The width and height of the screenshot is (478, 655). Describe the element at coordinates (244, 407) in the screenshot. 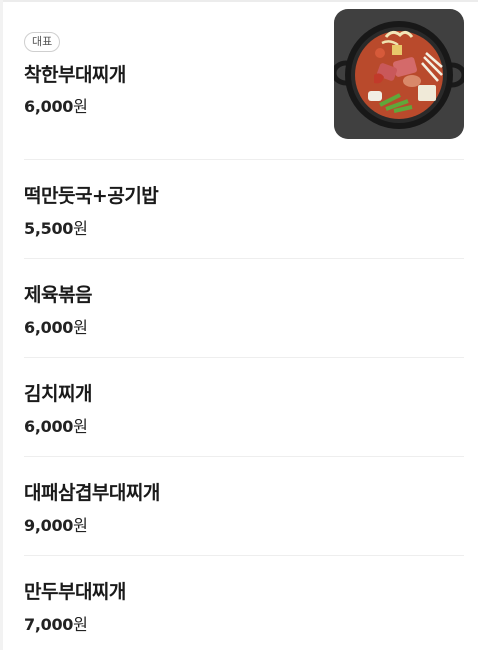

I see `menu-item: 김치찌개 6,000원` at that location.